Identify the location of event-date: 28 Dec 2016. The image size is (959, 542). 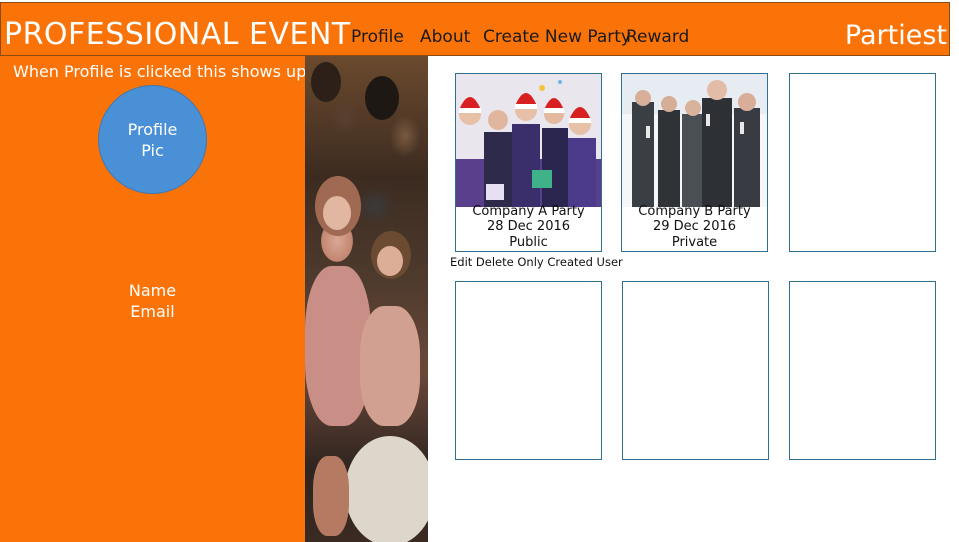
(528, 226).